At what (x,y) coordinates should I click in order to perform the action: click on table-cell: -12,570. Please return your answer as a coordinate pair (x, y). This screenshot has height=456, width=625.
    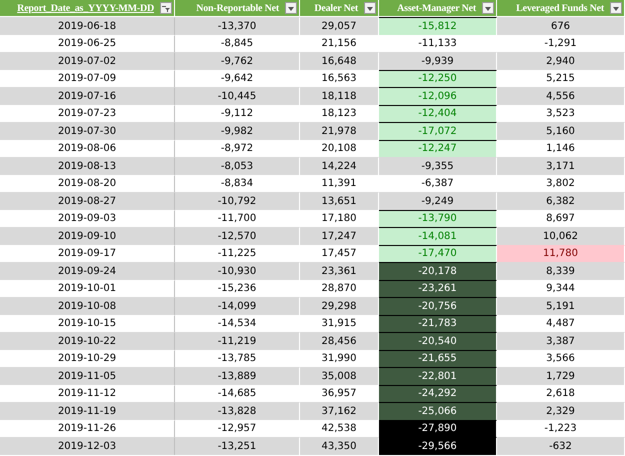
    Looking at the image, I should click on (237, 235).